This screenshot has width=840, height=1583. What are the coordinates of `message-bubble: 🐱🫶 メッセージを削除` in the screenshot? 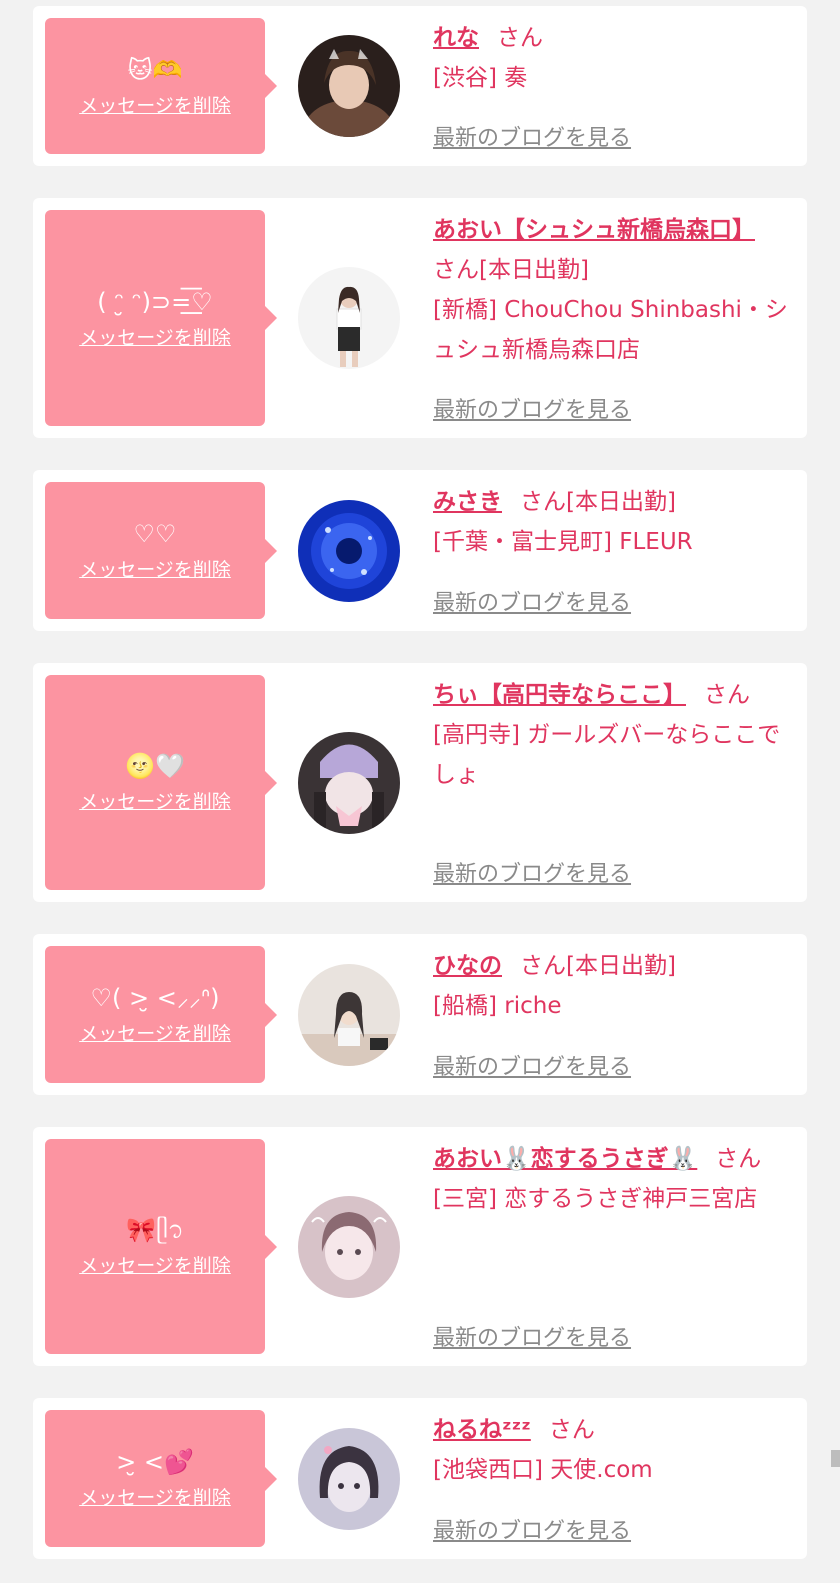 It's located at (161, 86).